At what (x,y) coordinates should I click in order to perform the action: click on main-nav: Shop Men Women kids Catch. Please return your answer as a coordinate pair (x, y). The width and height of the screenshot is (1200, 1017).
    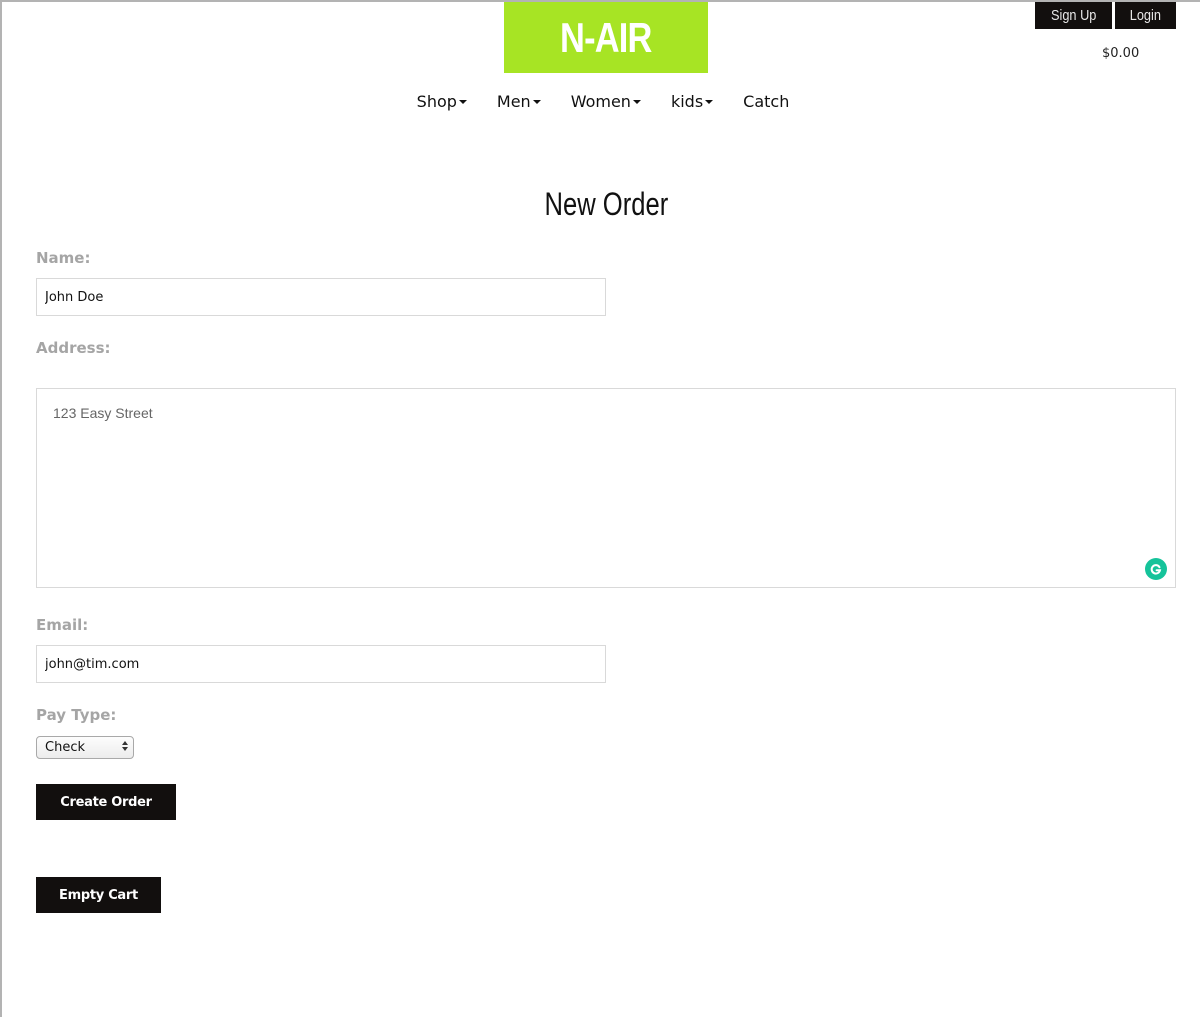
    Looking at the image, I should click on (600, 101).